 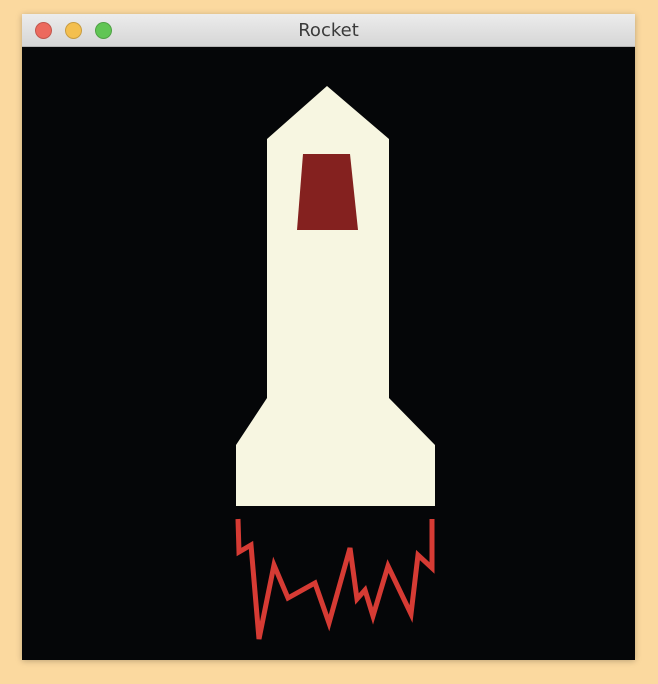 I want to click on rocket-window, so click(x=327, y=192).